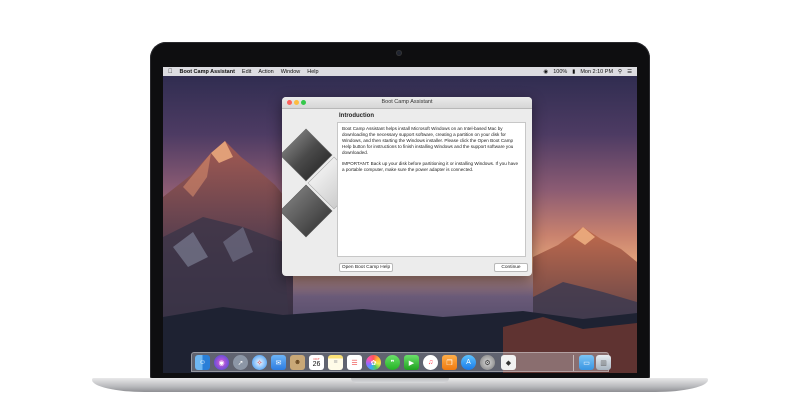 Image resolution: width=800 pixels, height=400 pixels. What do you see at coordinates (545, 72) in the screenshot?
I see `wifi-icon: ◉` at bounding box center [545, 72].